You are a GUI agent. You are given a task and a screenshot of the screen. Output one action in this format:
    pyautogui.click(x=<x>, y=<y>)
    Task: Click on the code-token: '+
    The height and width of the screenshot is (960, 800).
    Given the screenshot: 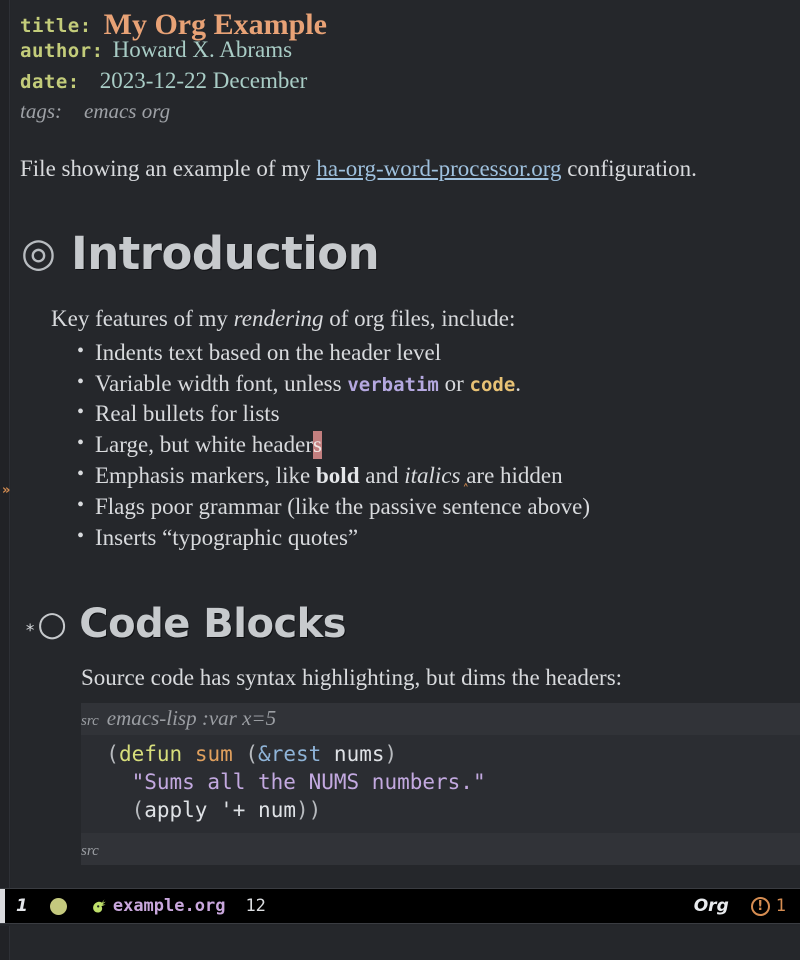 What is the action you would take?
    pyautogui.click(x=233, y=809)
    